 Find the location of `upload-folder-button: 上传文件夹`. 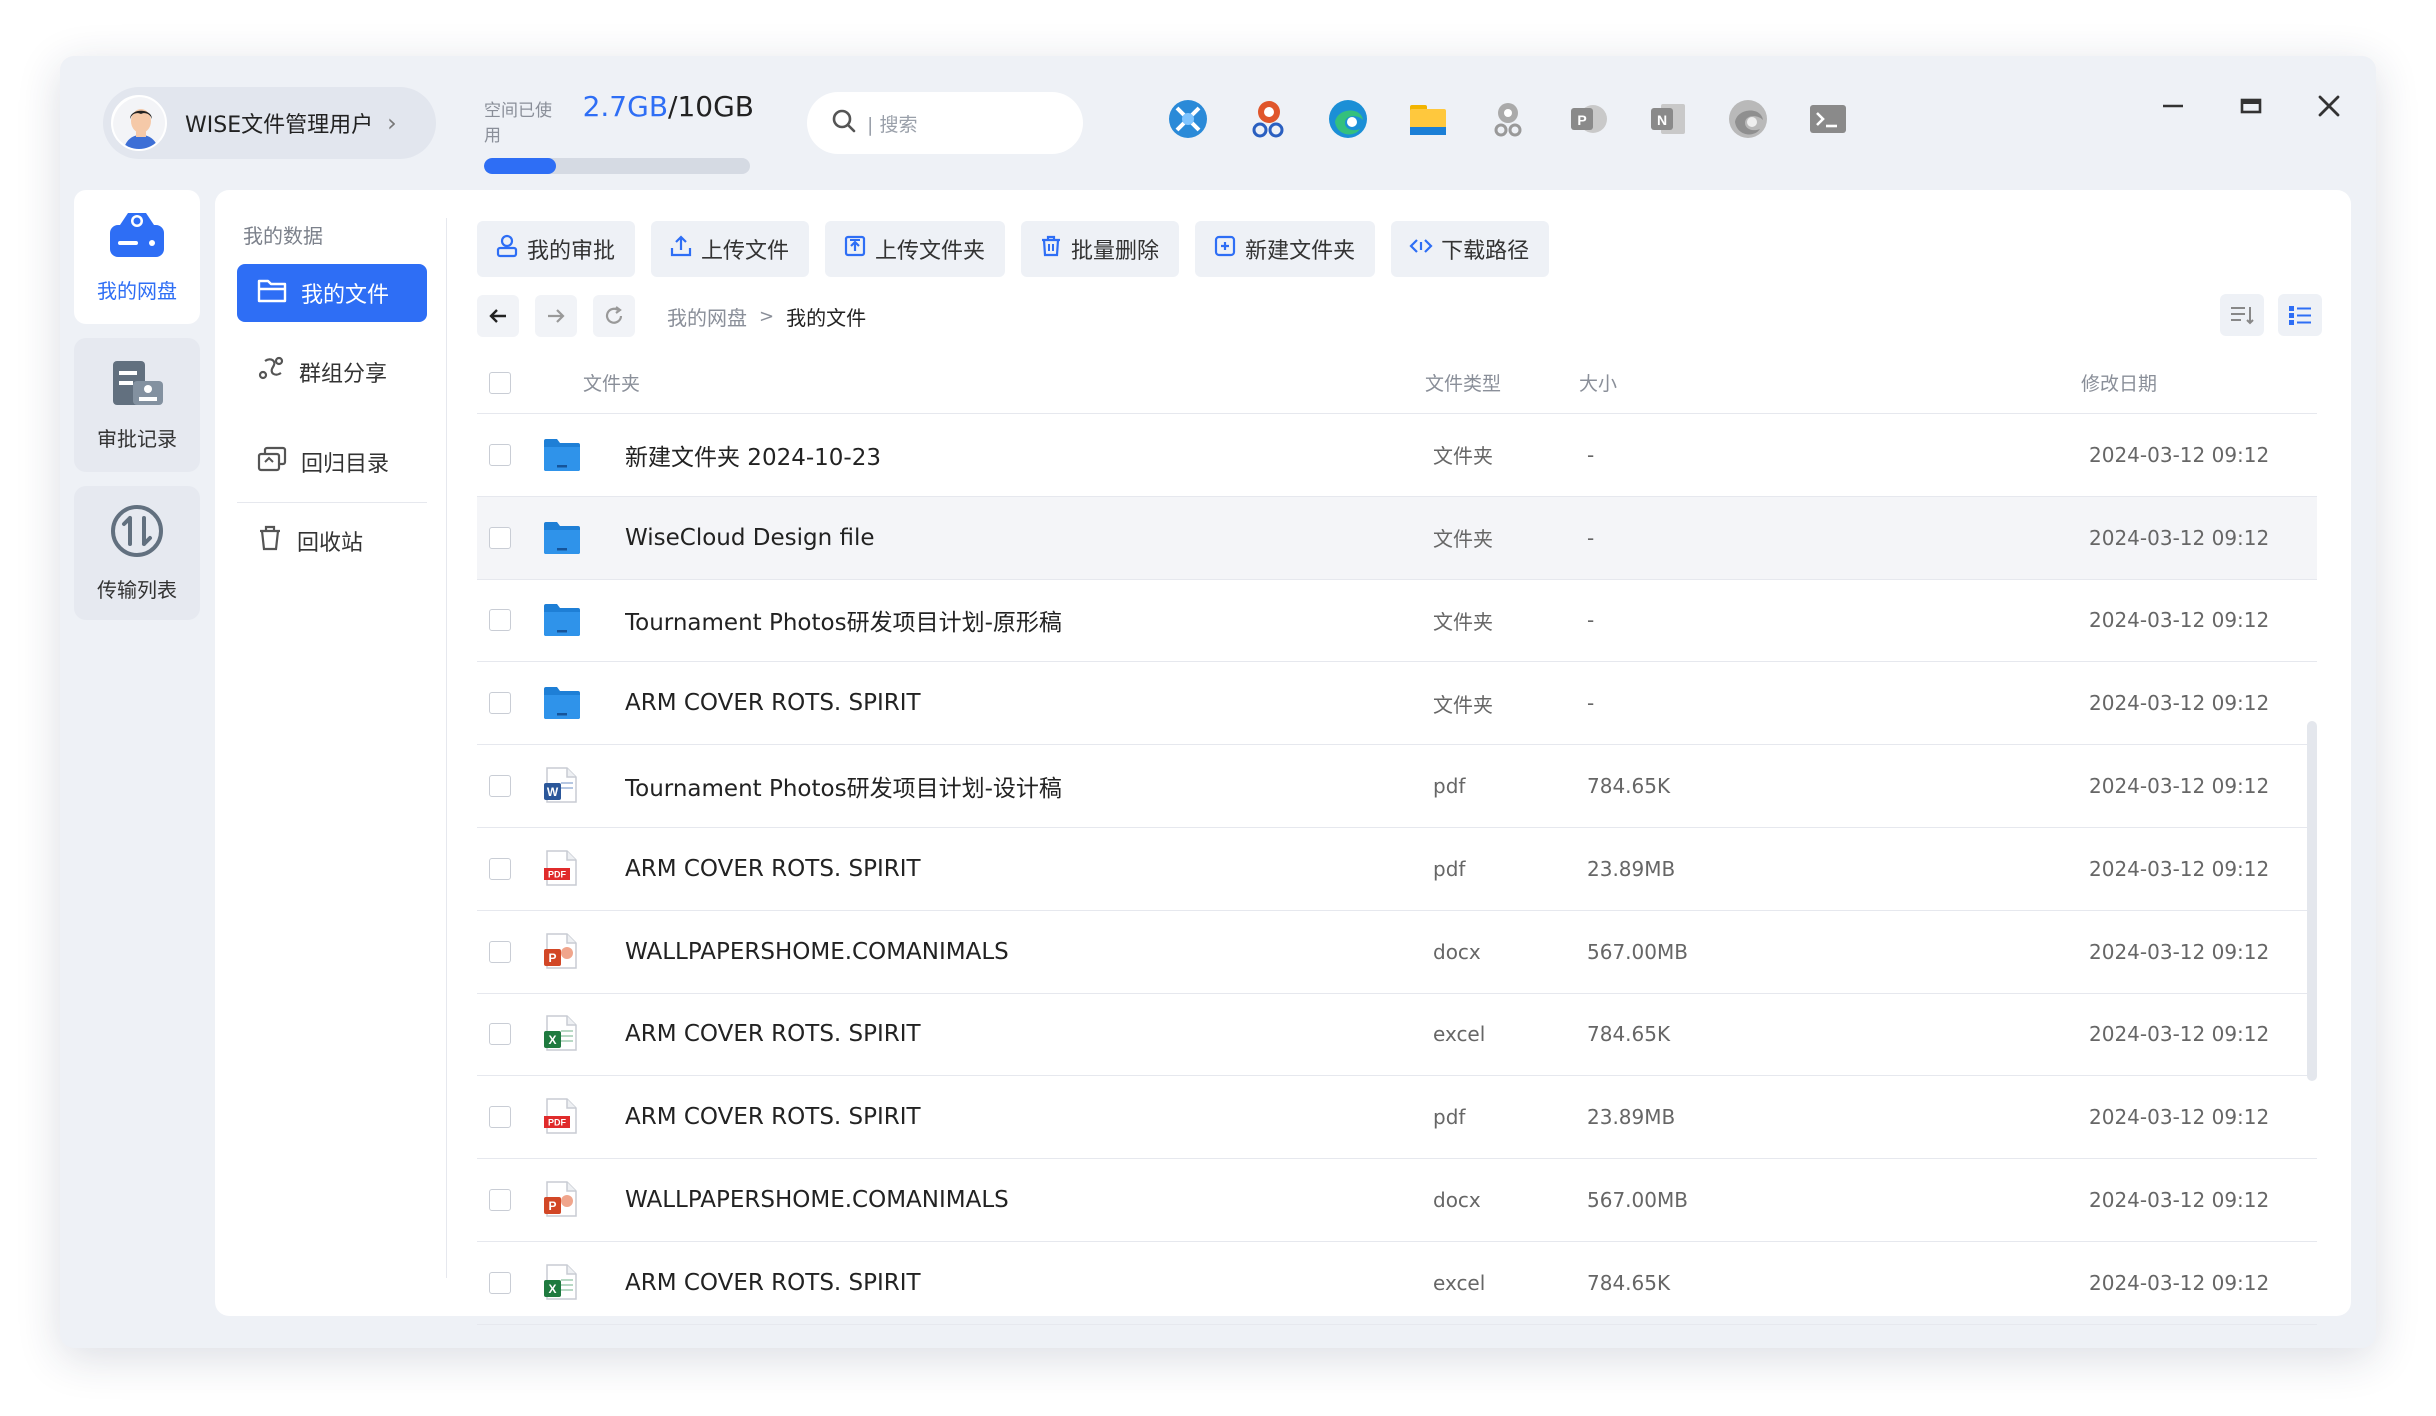

upload-folder-button: 上传文件夹 is located at coordinates (915, 249).